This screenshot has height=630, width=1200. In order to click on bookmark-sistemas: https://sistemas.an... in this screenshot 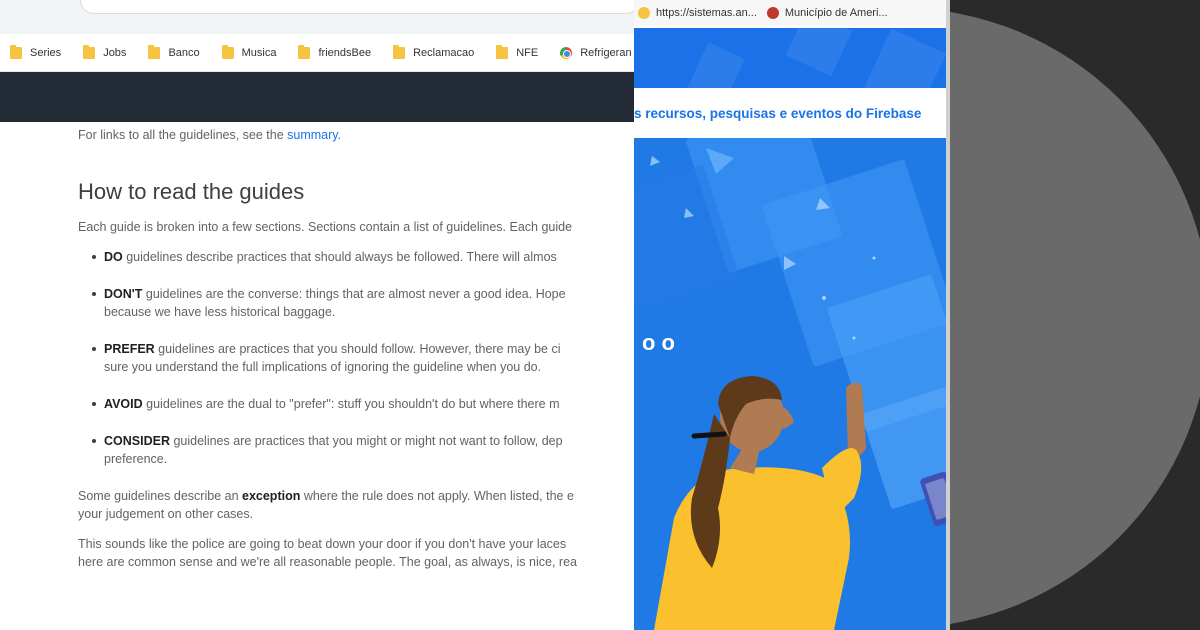, I will do `click(697, 13)`.